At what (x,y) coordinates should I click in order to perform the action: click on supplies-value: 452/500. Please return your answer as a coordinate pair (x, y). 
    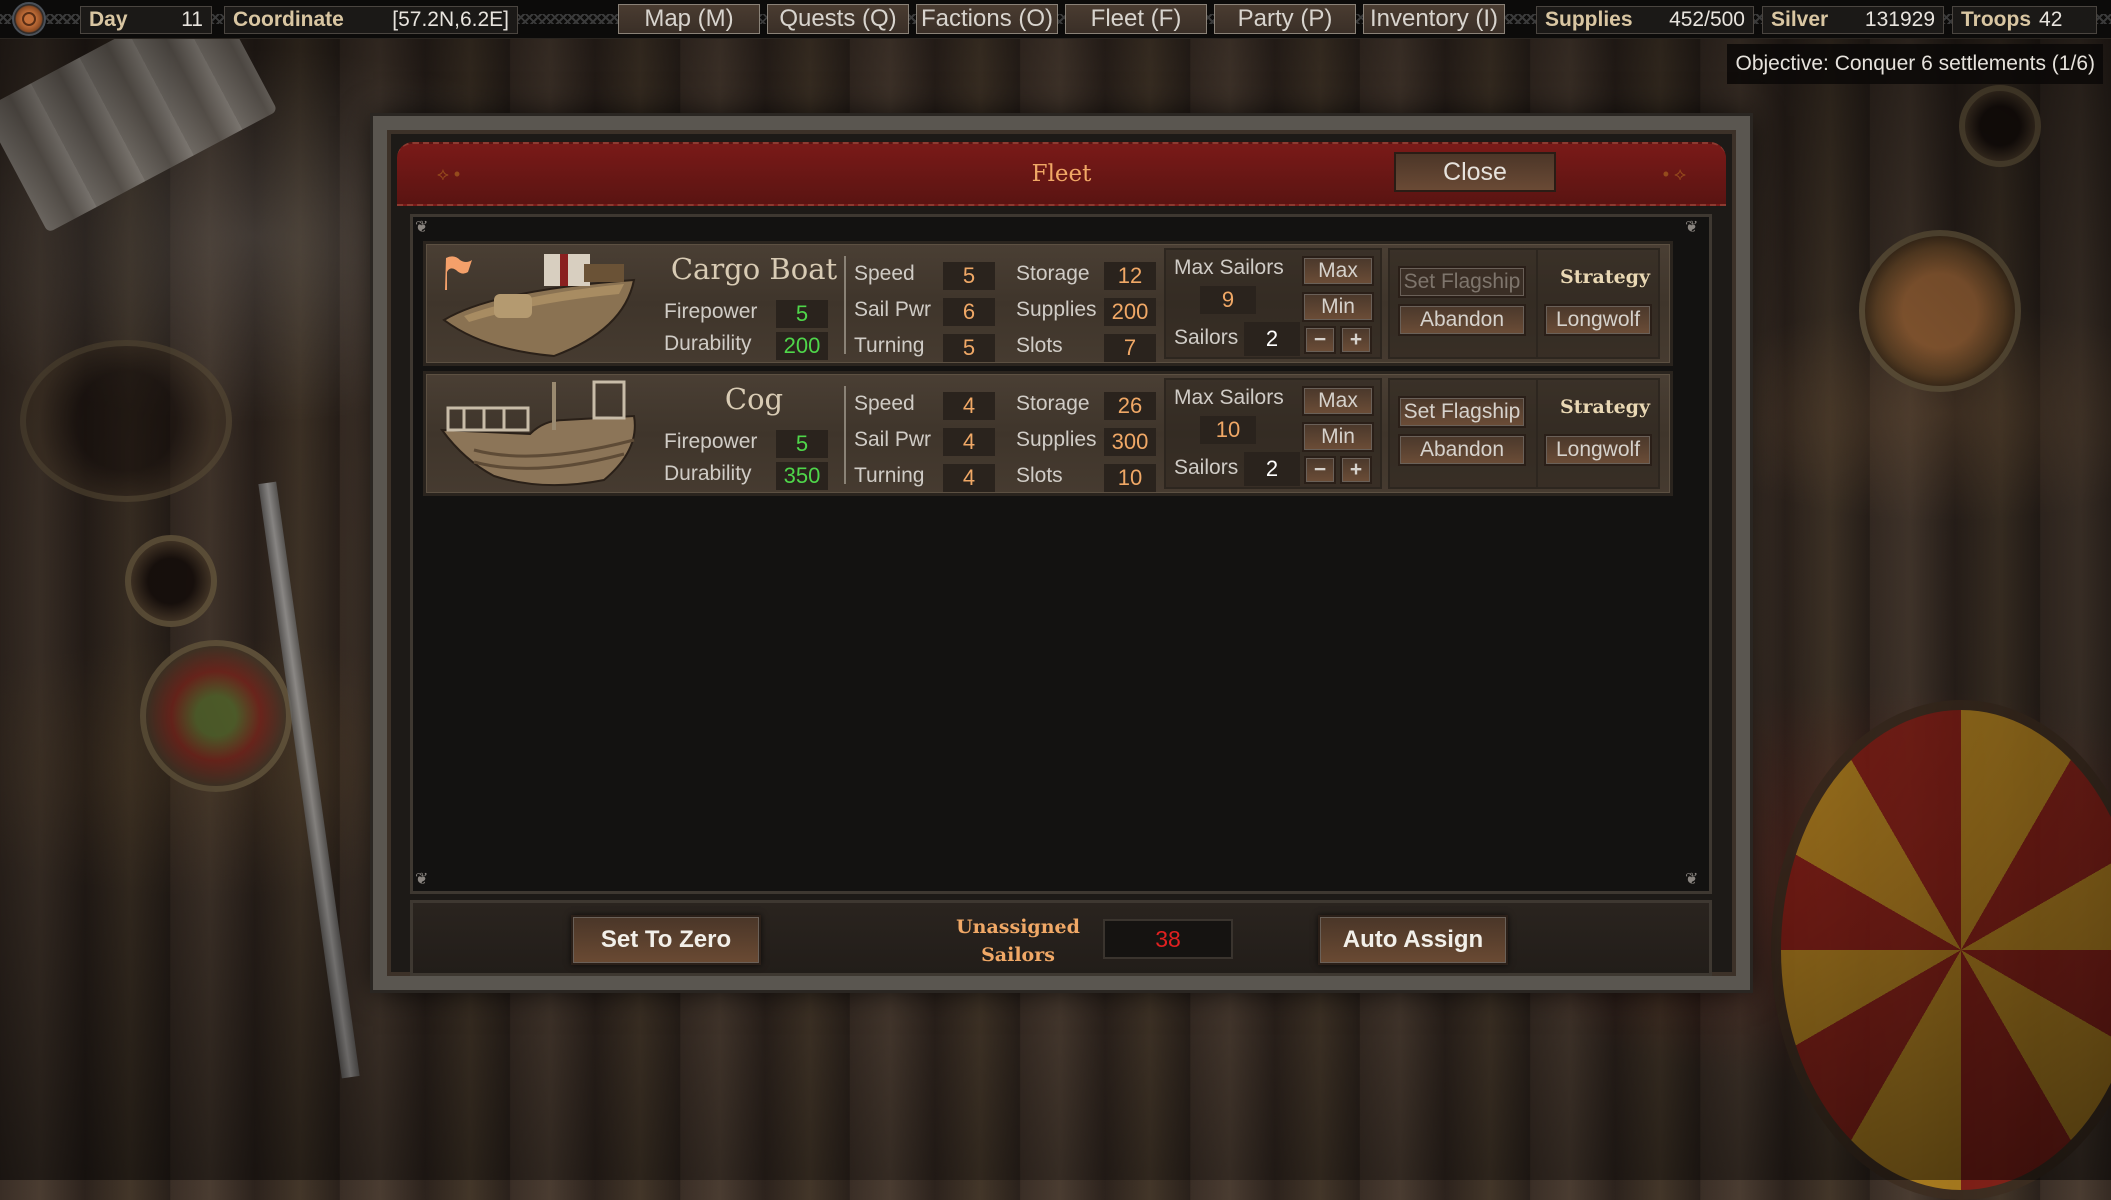
    Looking at the image, I should click on (1707, 19).